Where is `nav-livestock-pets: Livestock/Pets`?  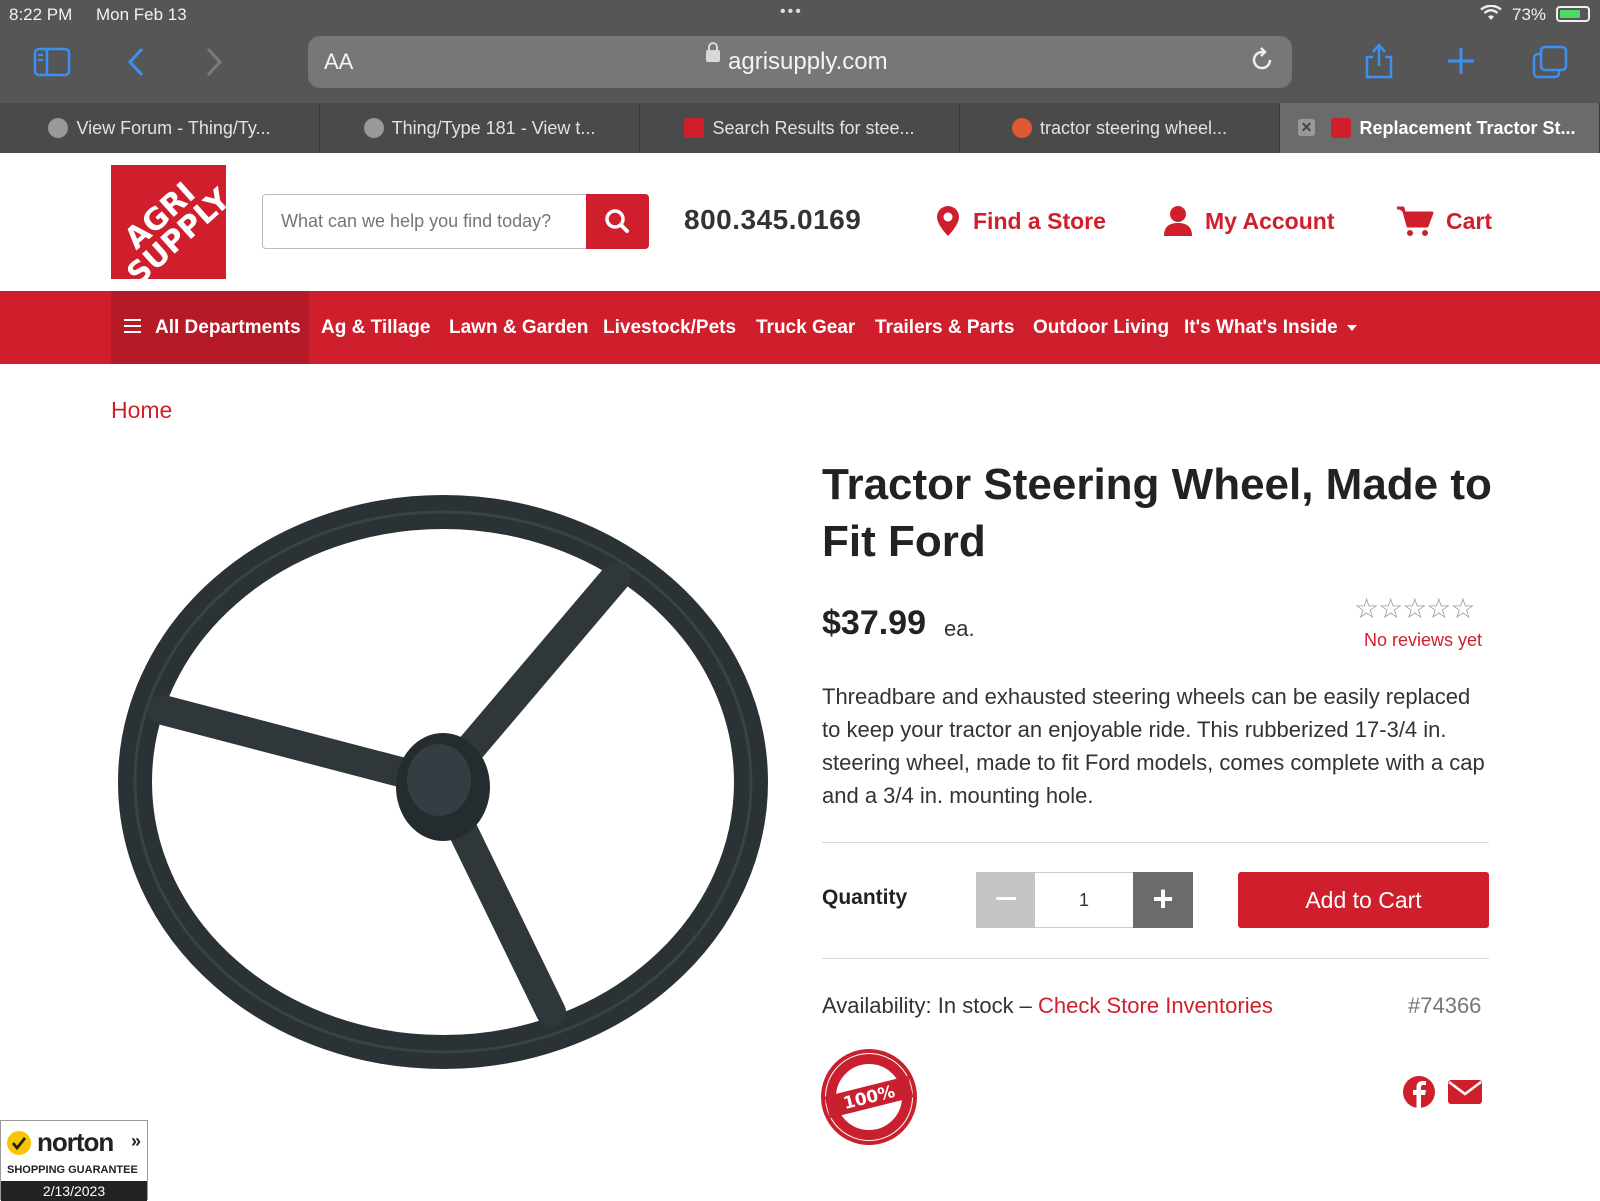
nav-livestock-pets: Livestock/Pets is located at coordinates (669, 327).